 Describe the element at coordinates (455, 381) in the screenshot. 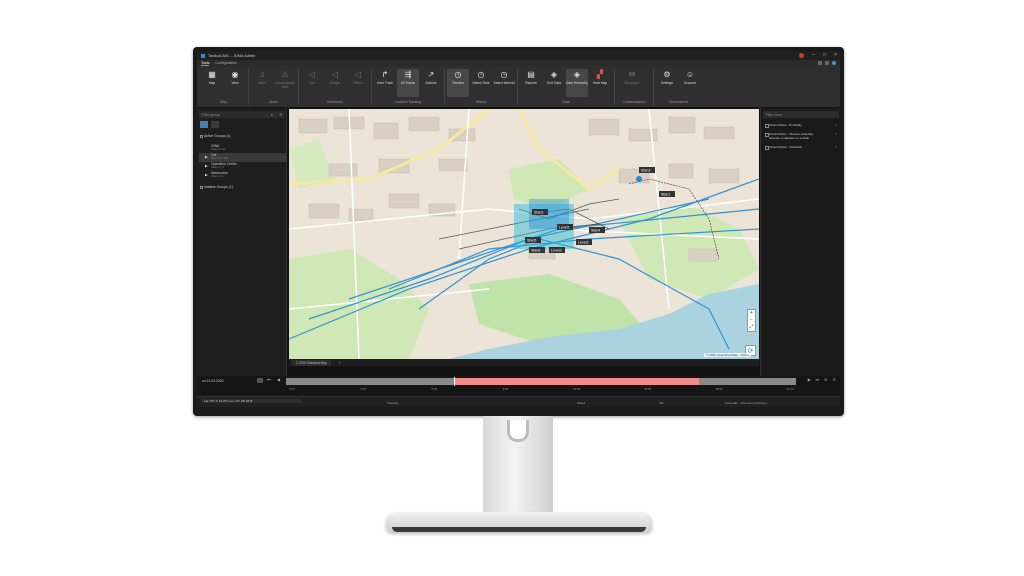

I see `timeline-cursor` at that location.